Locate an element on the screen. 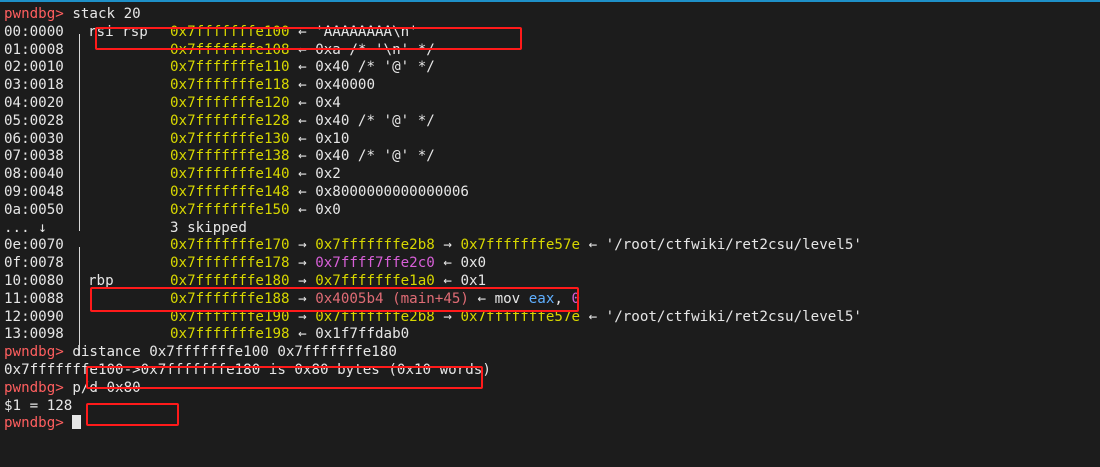  stack-offset: 06:0030 is located at coordinates (34, 138).